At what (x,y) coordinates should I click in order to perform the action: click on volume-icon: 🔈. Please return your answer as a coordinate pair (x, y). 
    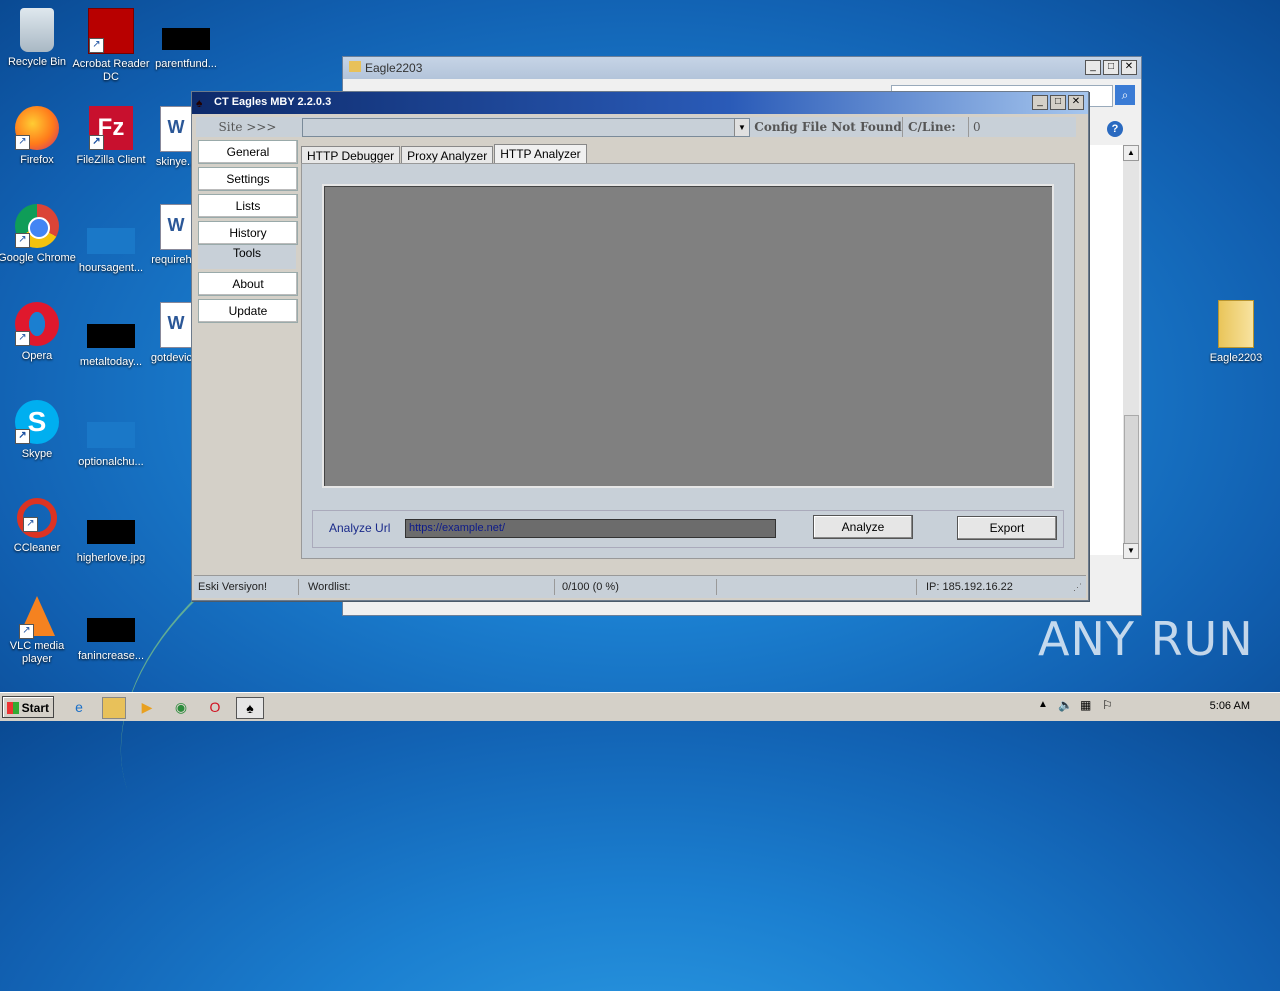
    Looking at the image, I should click on (1065, 705).